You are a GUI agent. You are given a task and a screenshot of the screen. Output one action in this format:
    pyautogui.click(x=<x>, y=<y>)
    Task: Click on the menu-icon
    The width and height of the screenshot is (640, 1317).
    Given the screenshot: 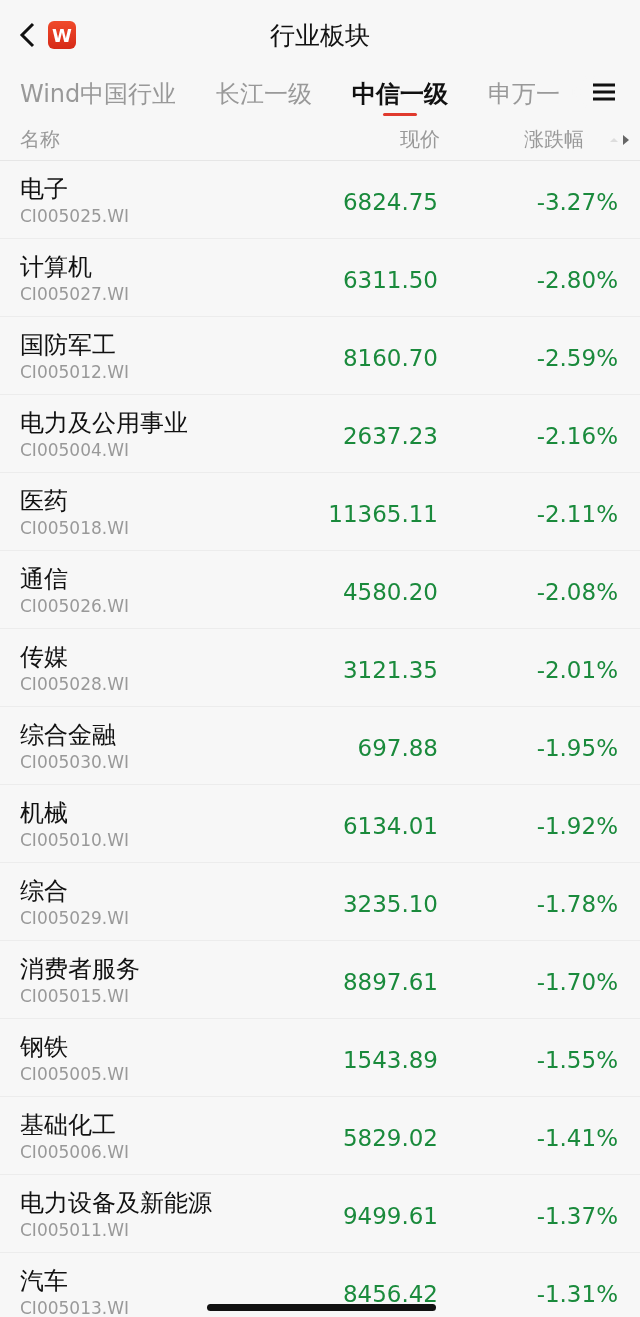 What is the action you would take?
    pyautogui.click(x=604, y=92)
    